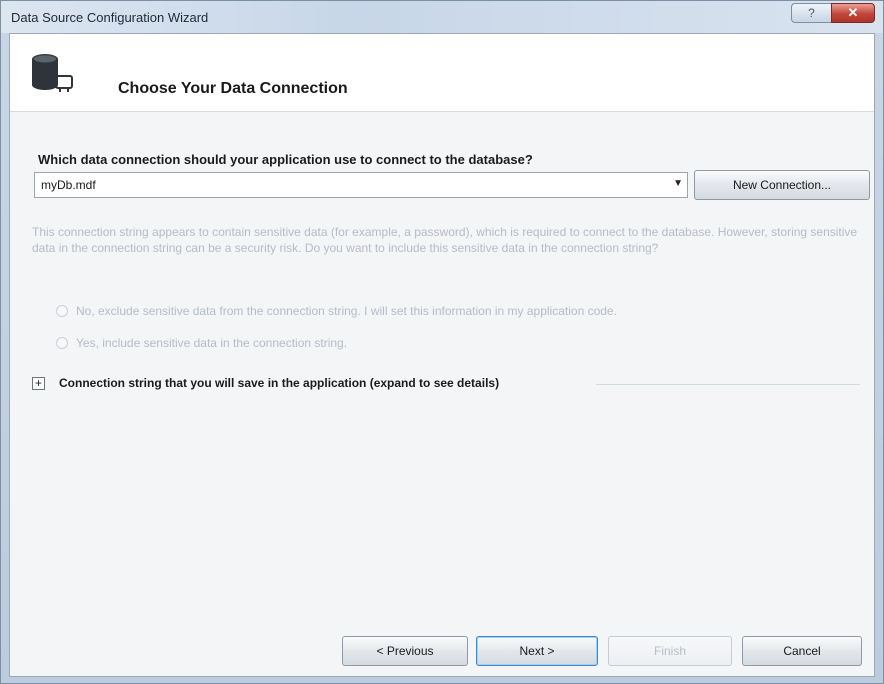 The image size is (884, 684). I want to click on page-title: Choose Your Data Connection, so click(233, 88).